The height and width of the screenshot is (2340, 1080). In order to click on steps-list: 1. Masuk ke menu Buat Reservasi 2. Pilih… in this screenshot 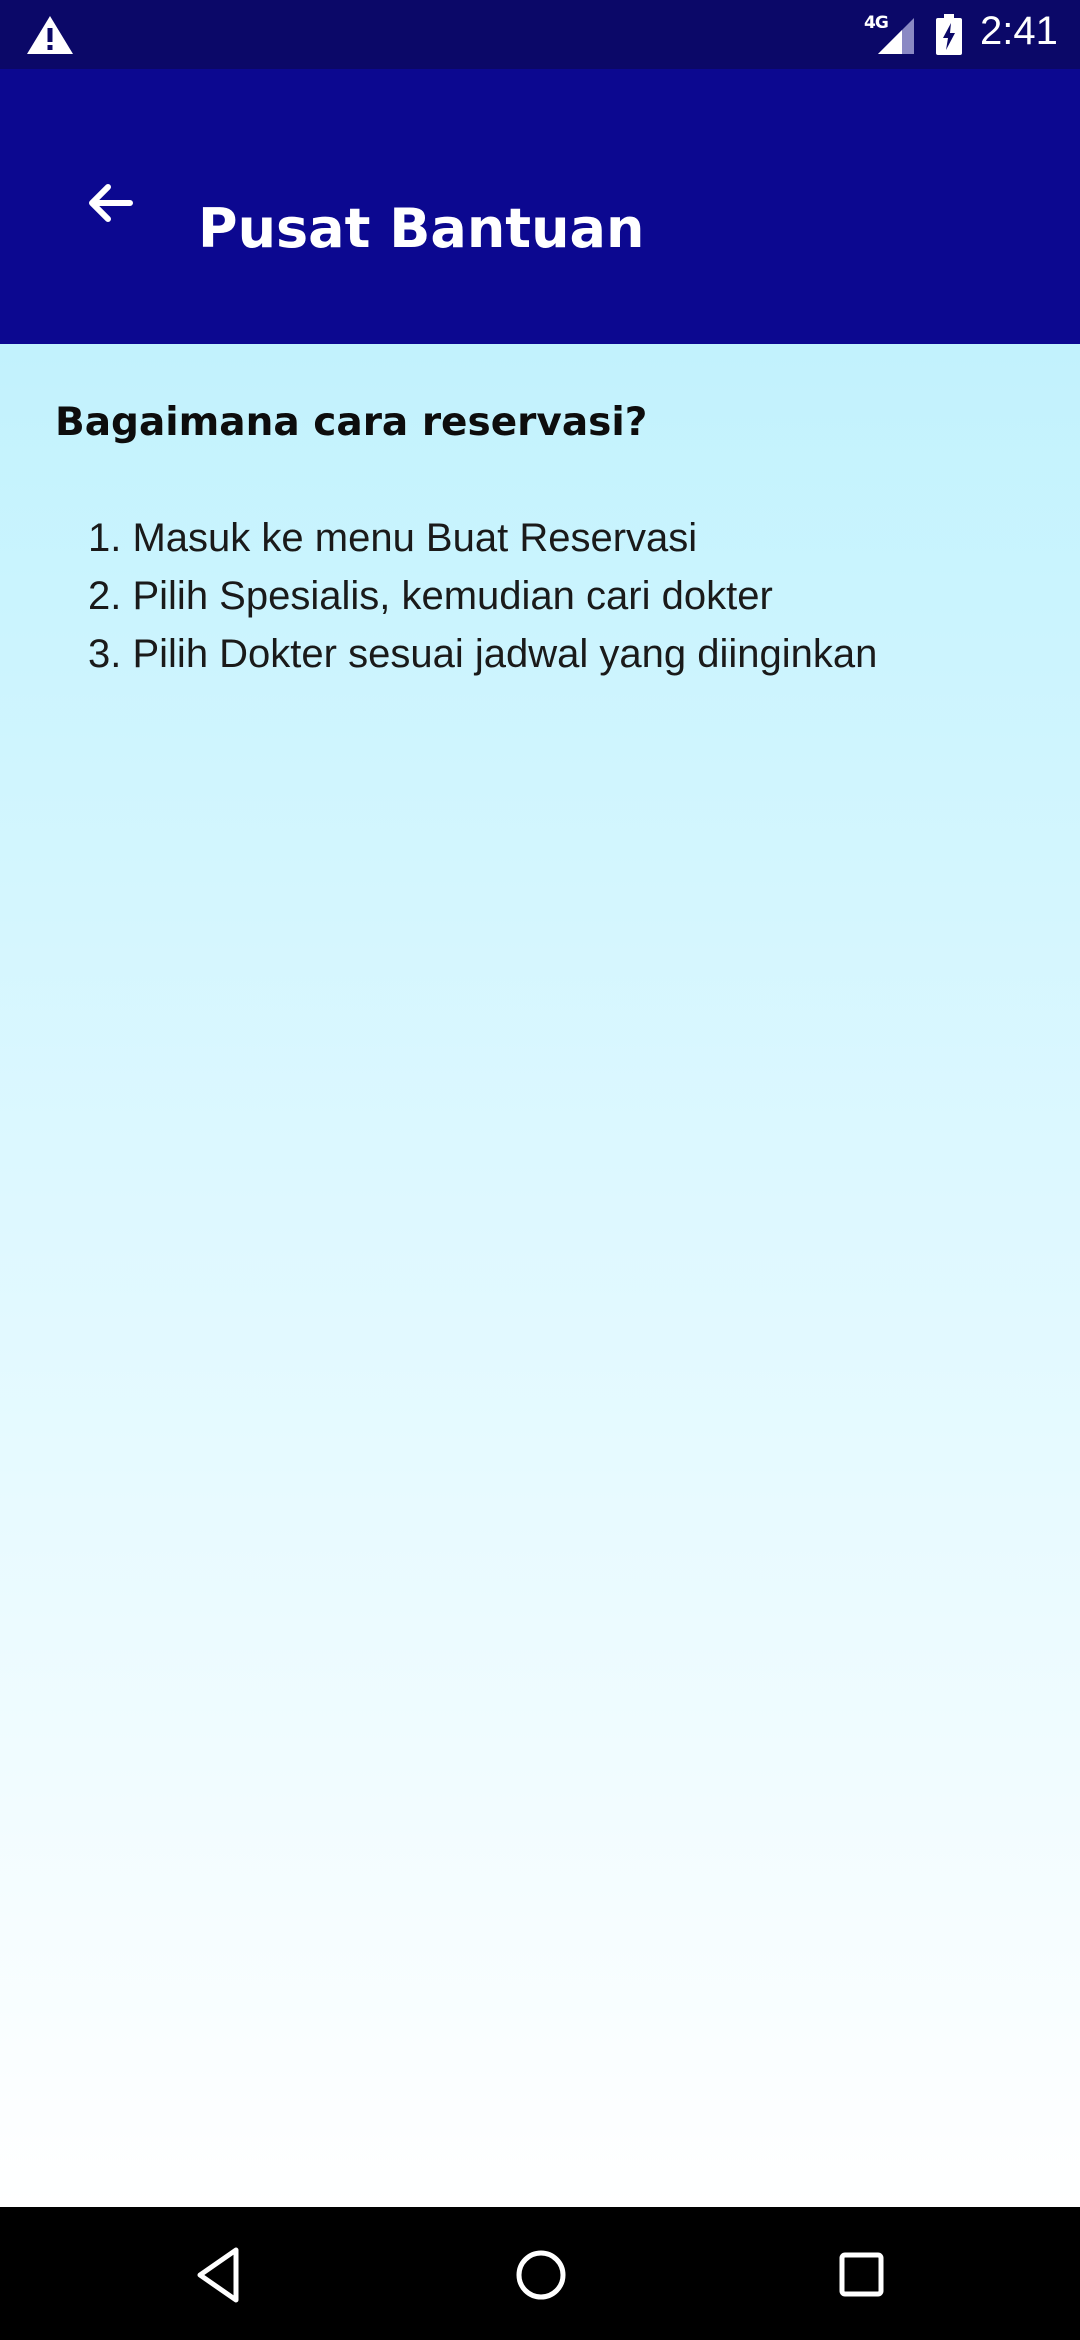, I will do `click(482, 596)`.